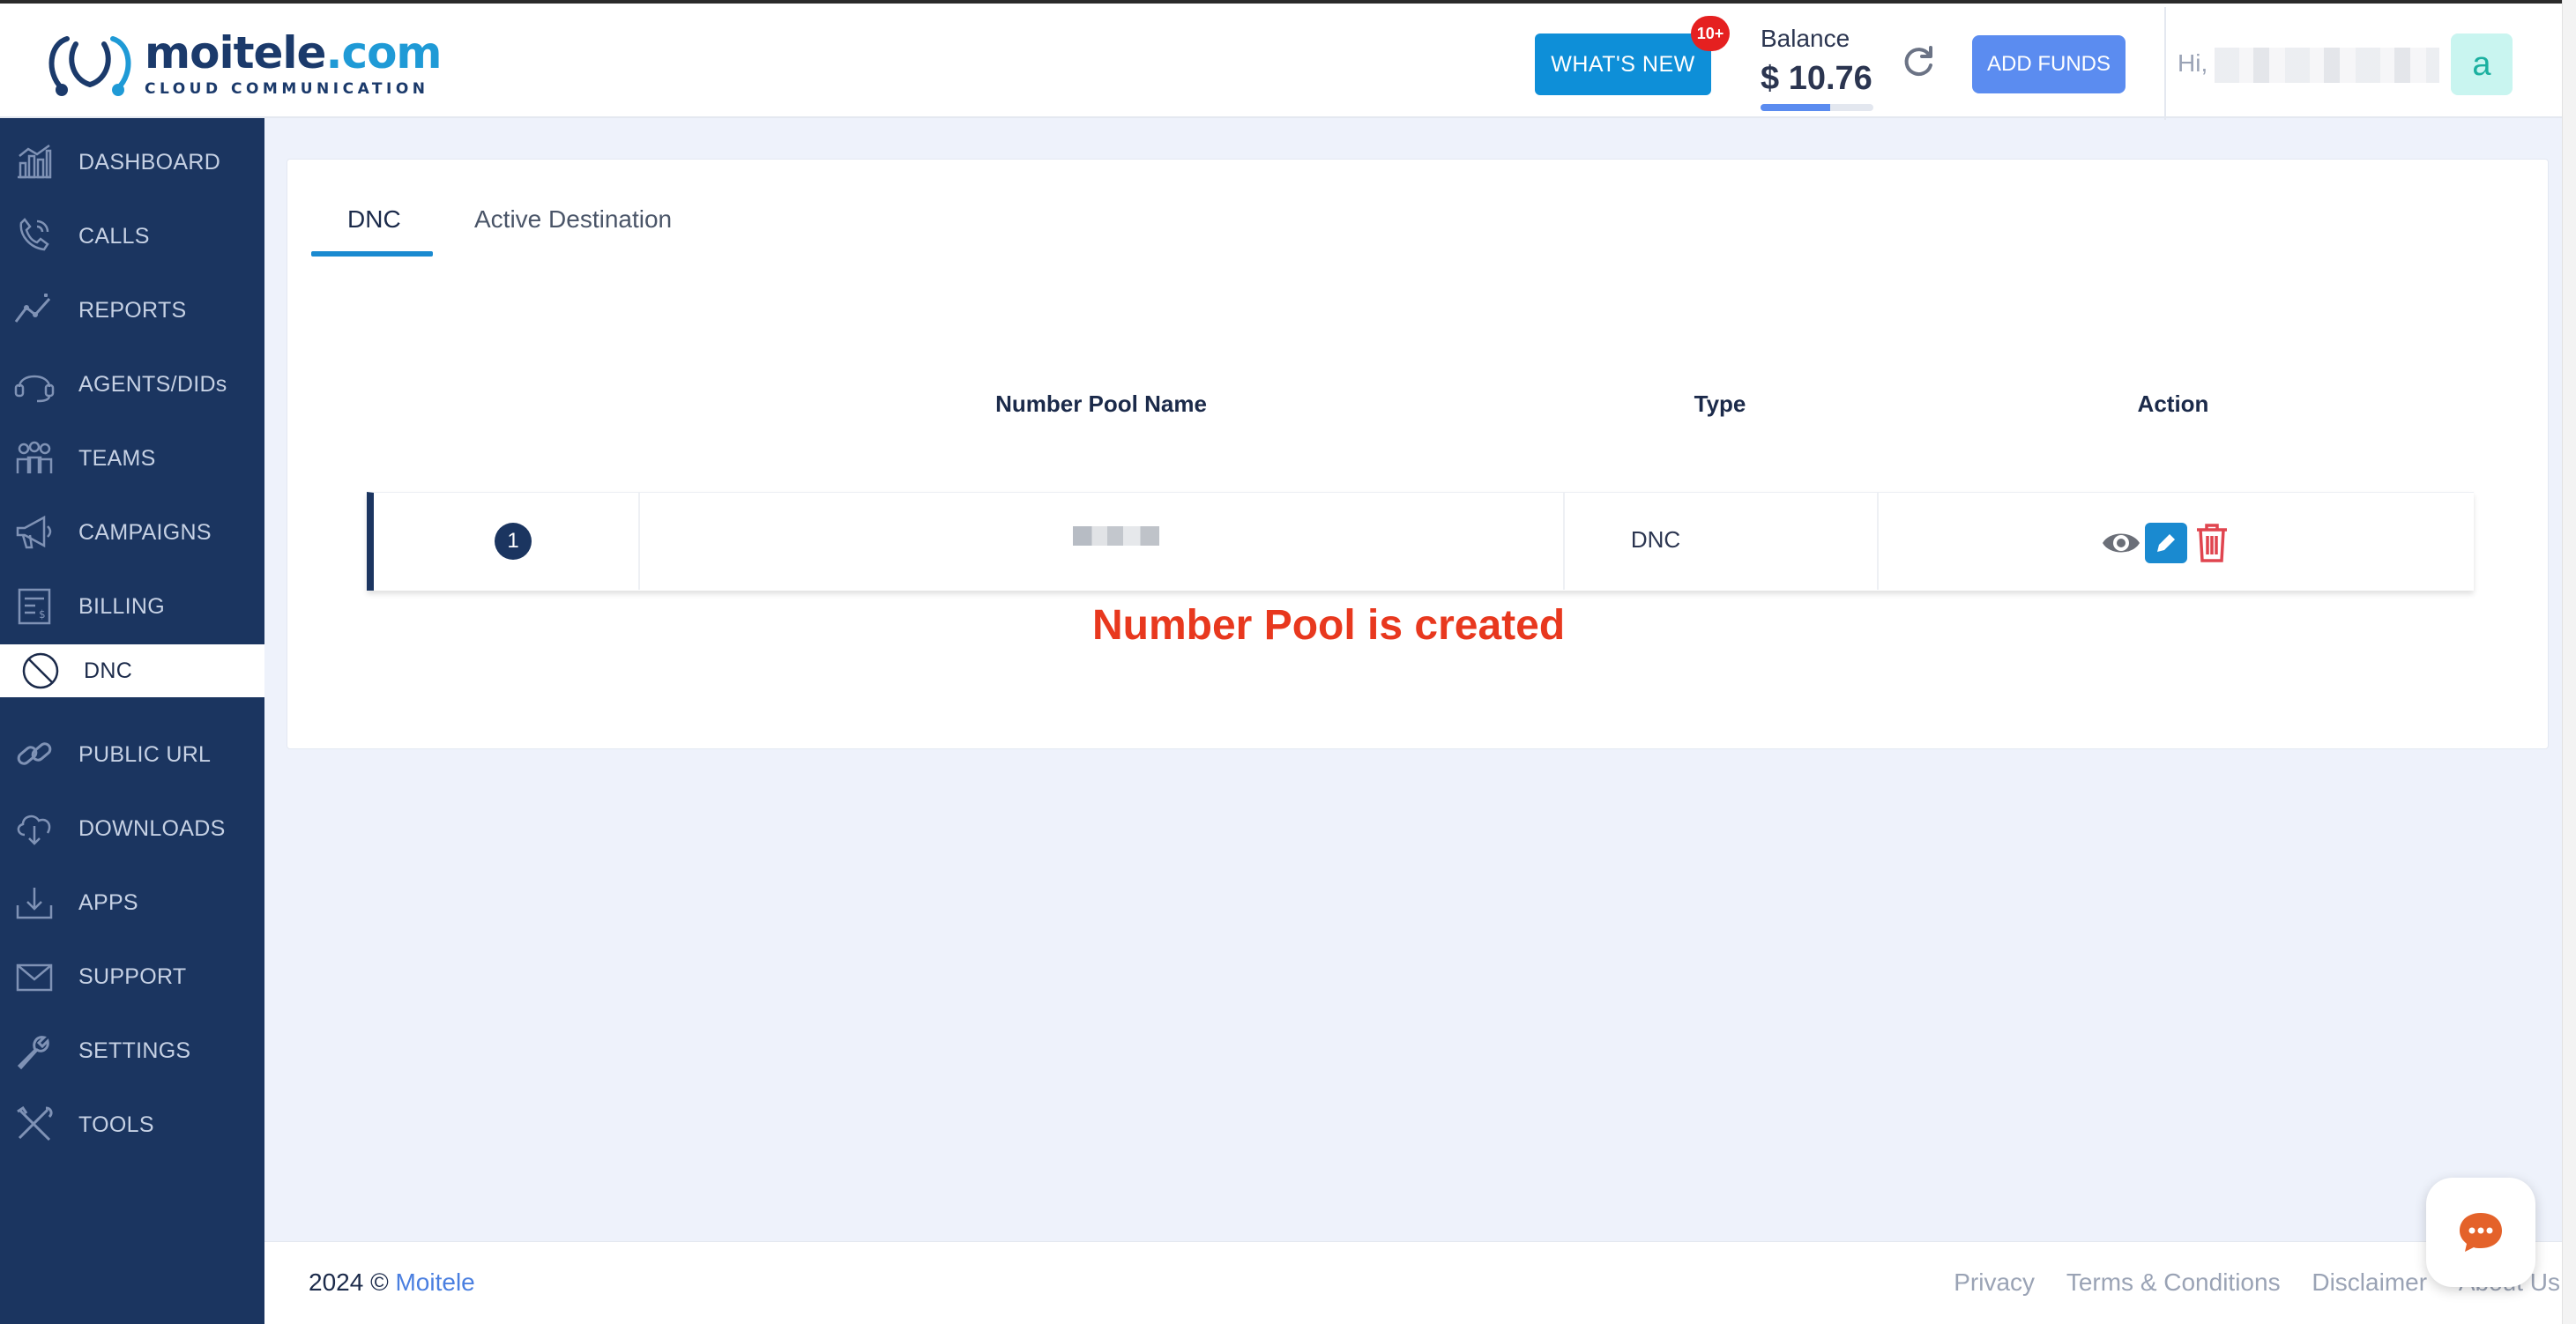  Describe the element at coordinates (1101, 404) in the screenshot. I see `column-header-number-pool-name: Number Pool Name` at that location.